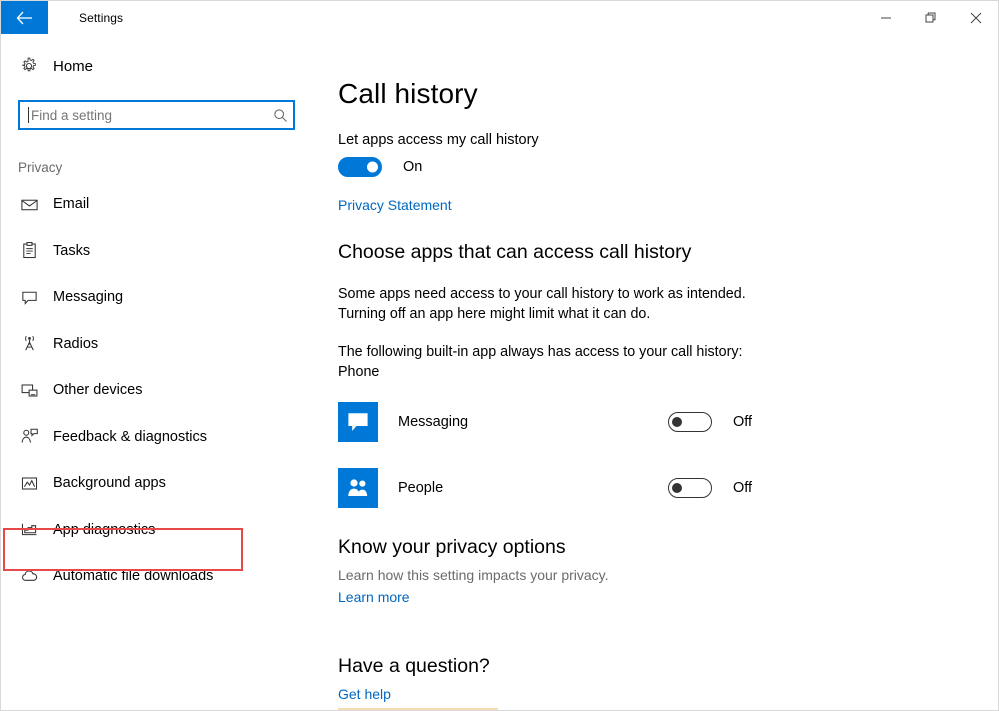 Image resolution: width=999 pixels, height=711 pixels. I want to click on get-help-link: Get help, so click(364, 694).